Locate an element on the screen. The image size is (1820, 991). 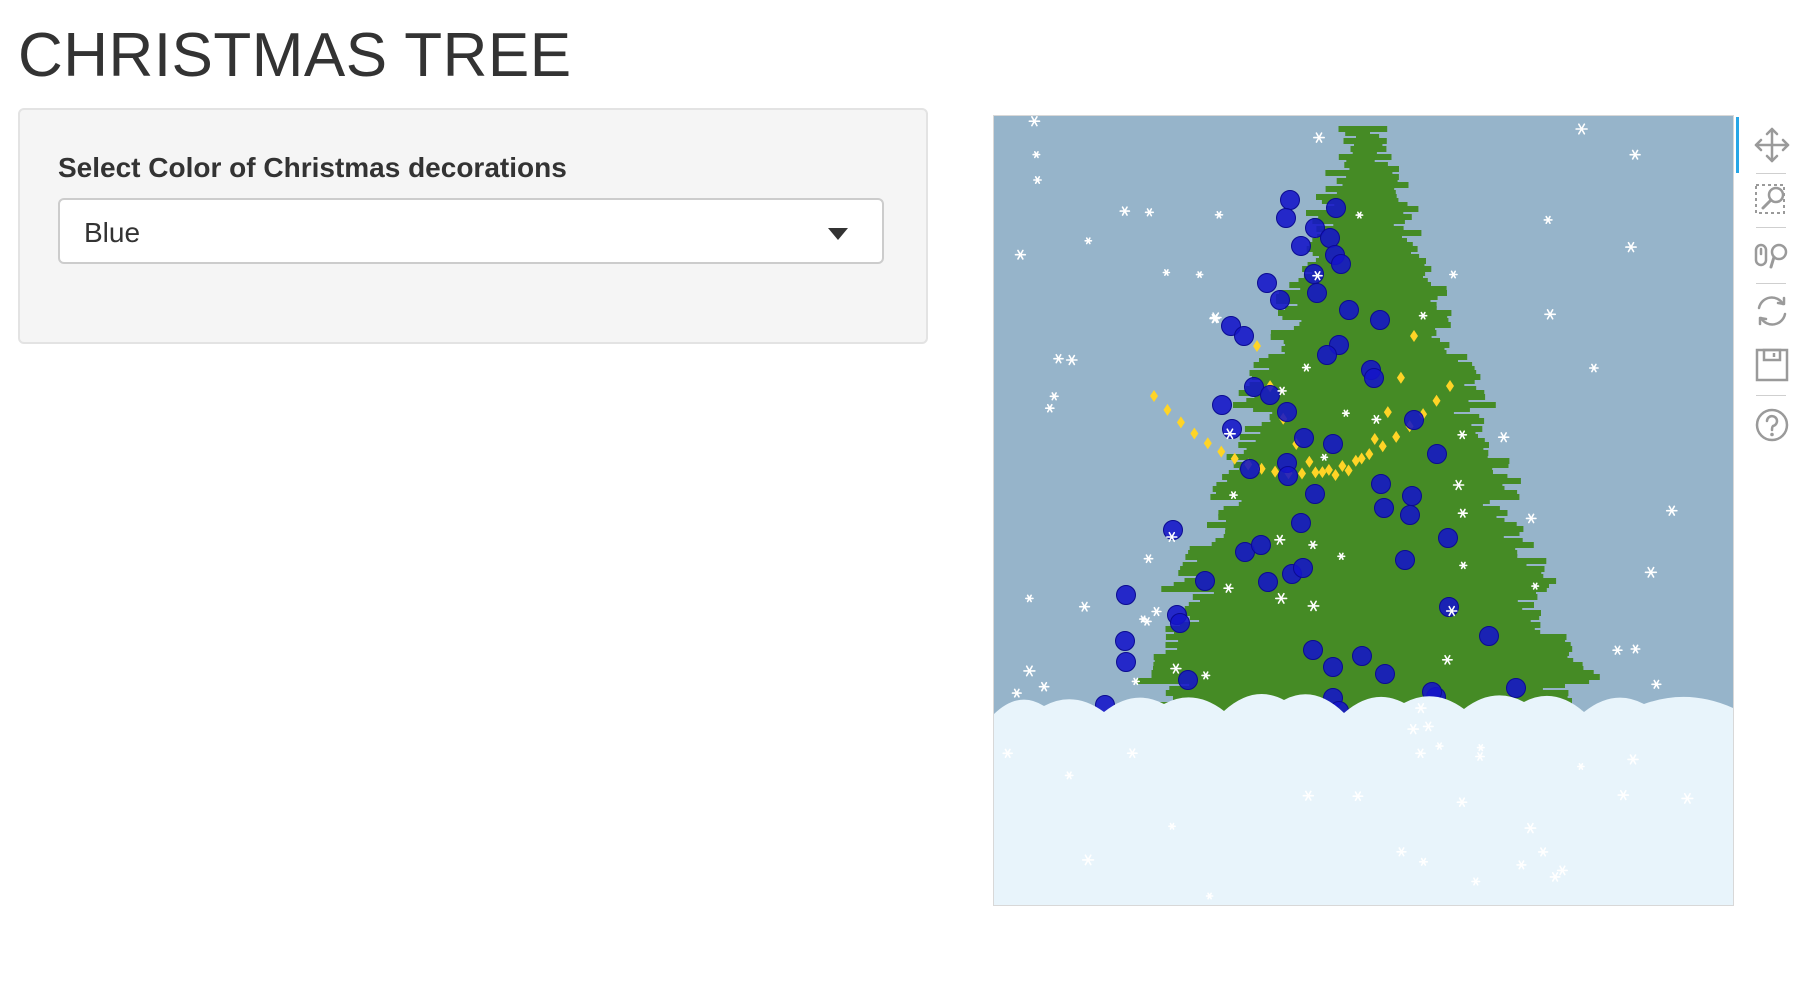
page-title: CHRISTMAS TREE is located at coordinates (295, 55).